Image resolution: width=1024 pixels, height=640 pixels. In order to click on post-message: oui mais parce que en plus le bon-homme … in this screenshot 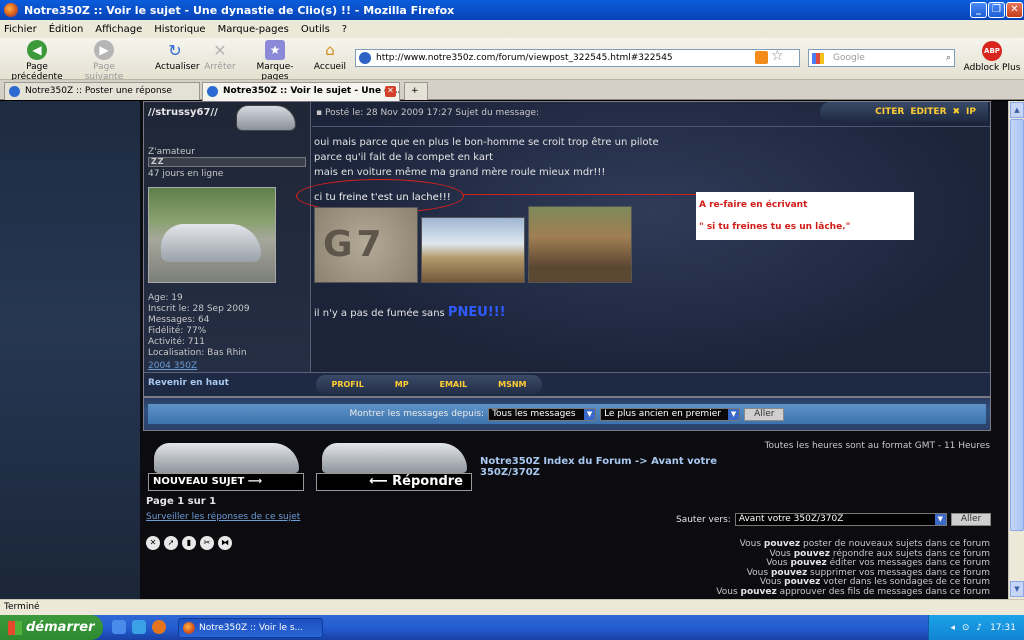, I will do `click(486, 157)`.